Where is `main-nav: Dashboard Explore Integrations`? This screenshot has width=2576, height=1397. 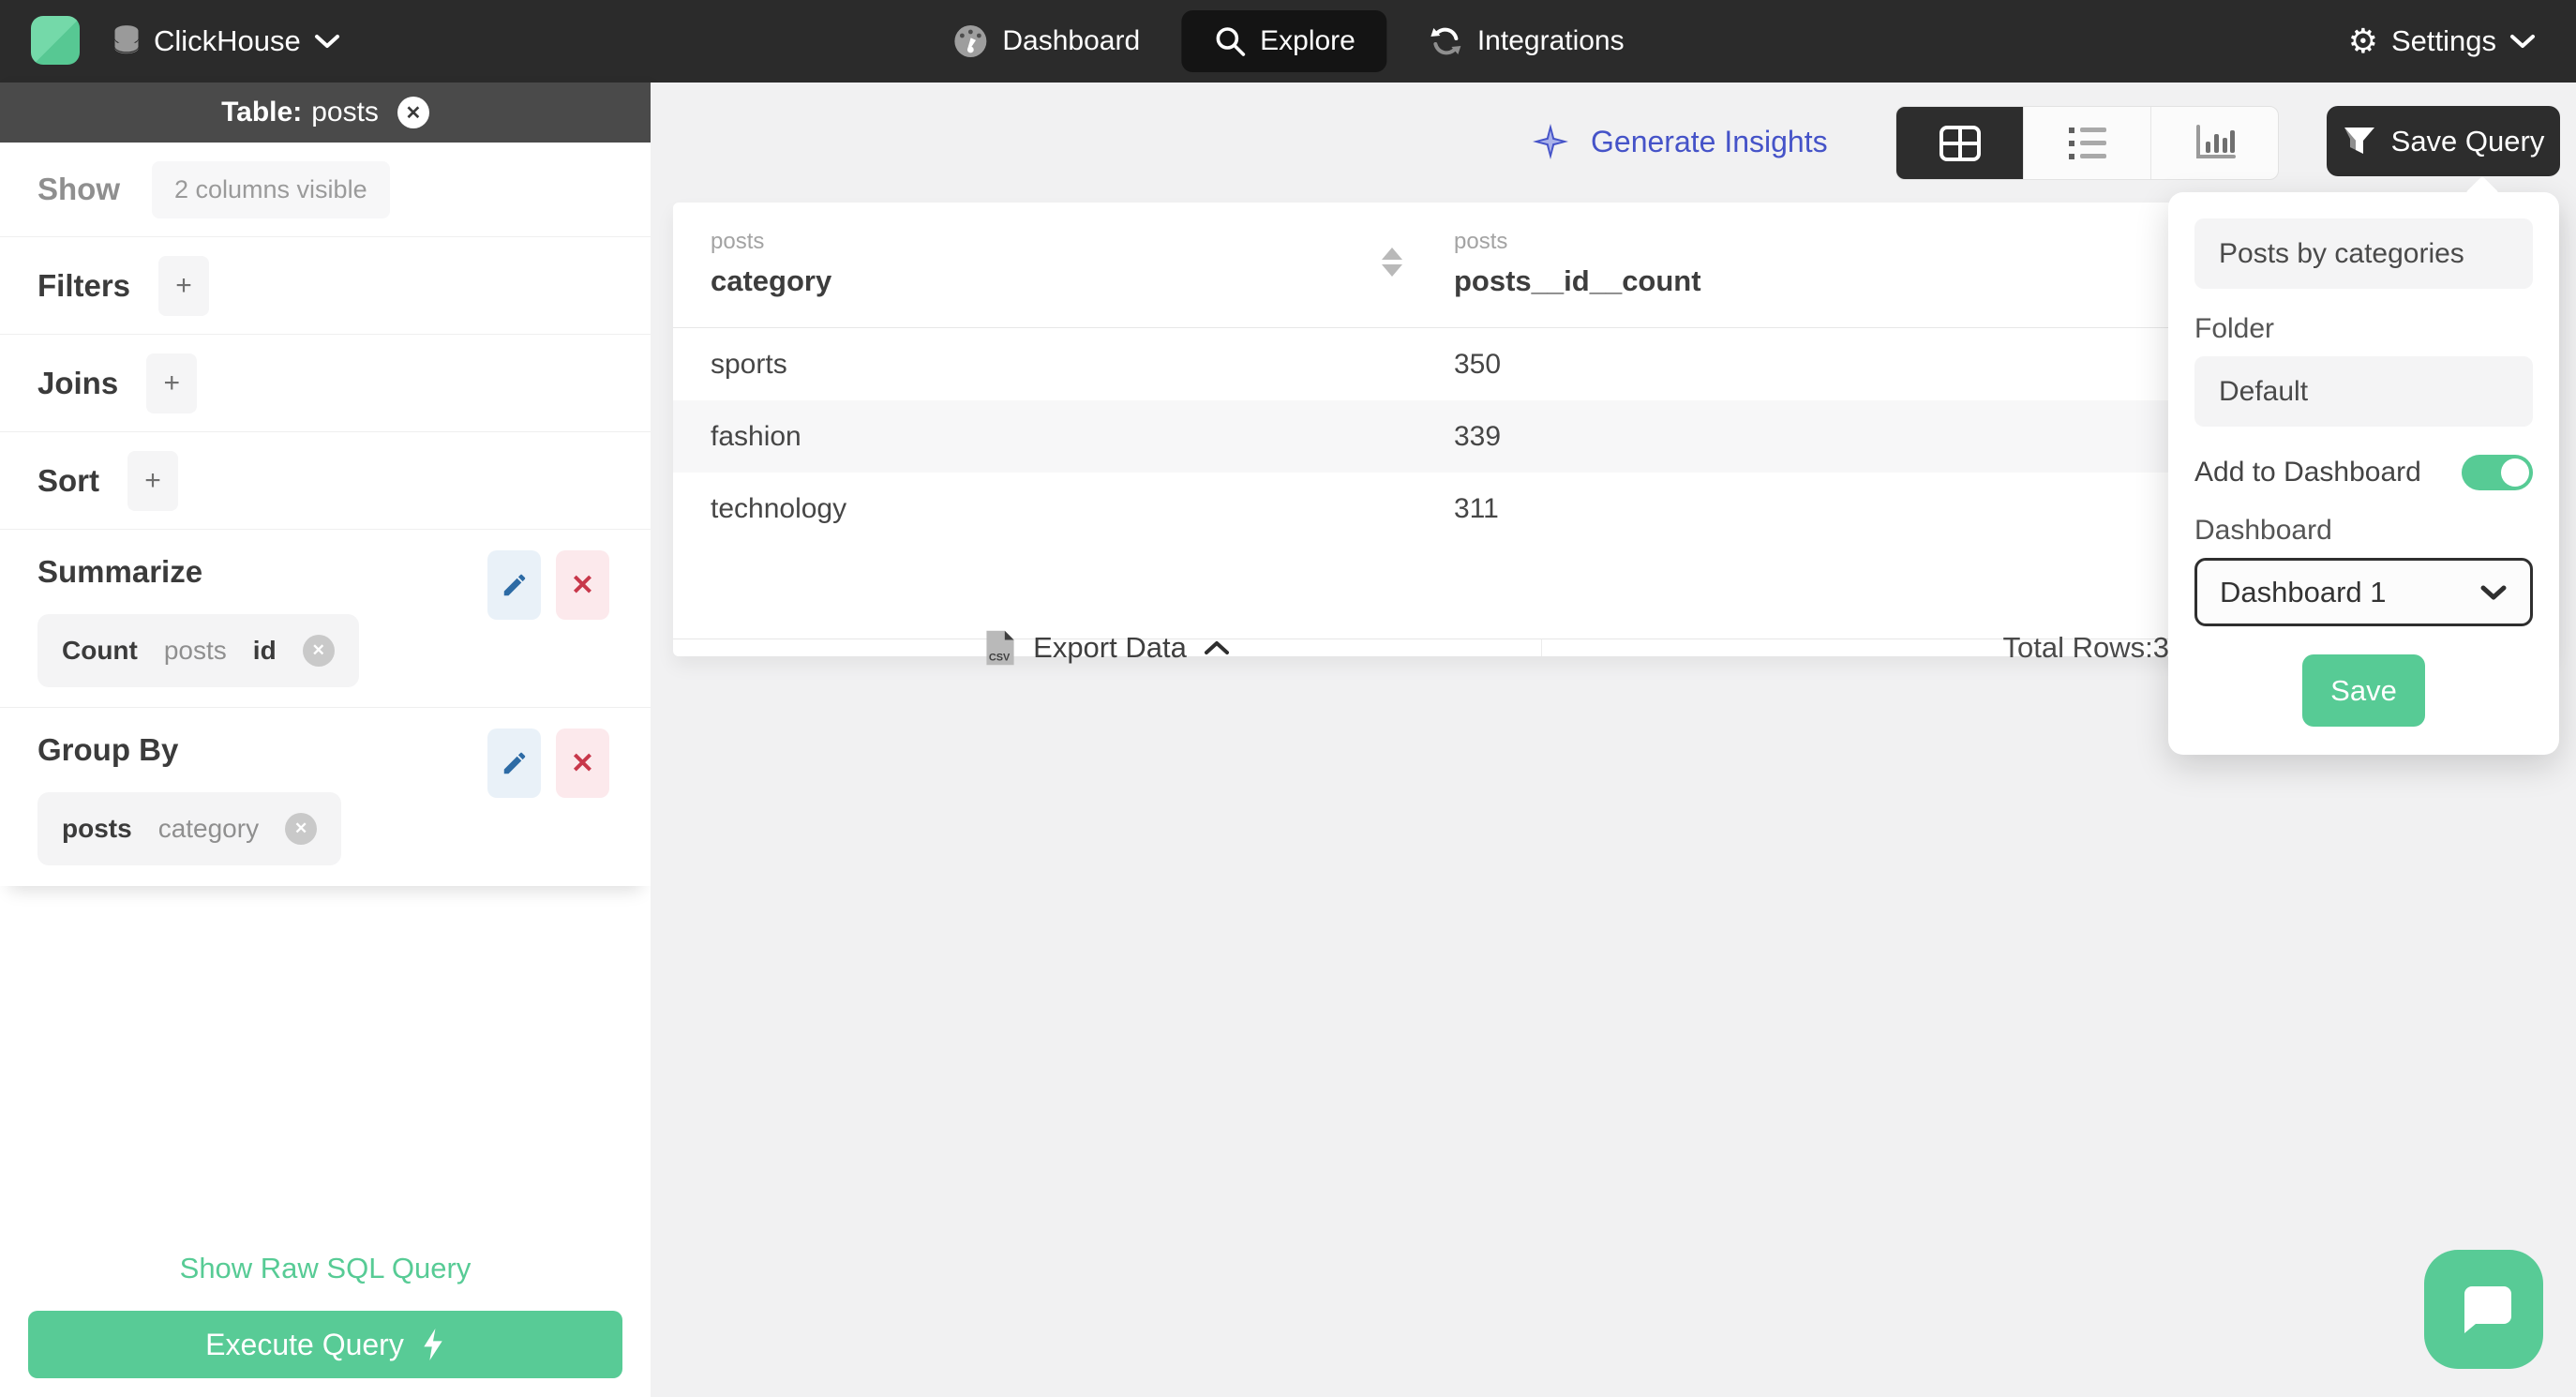 main-nav: Dashboard Explore Integrations is located at coordinates (1287, 41).